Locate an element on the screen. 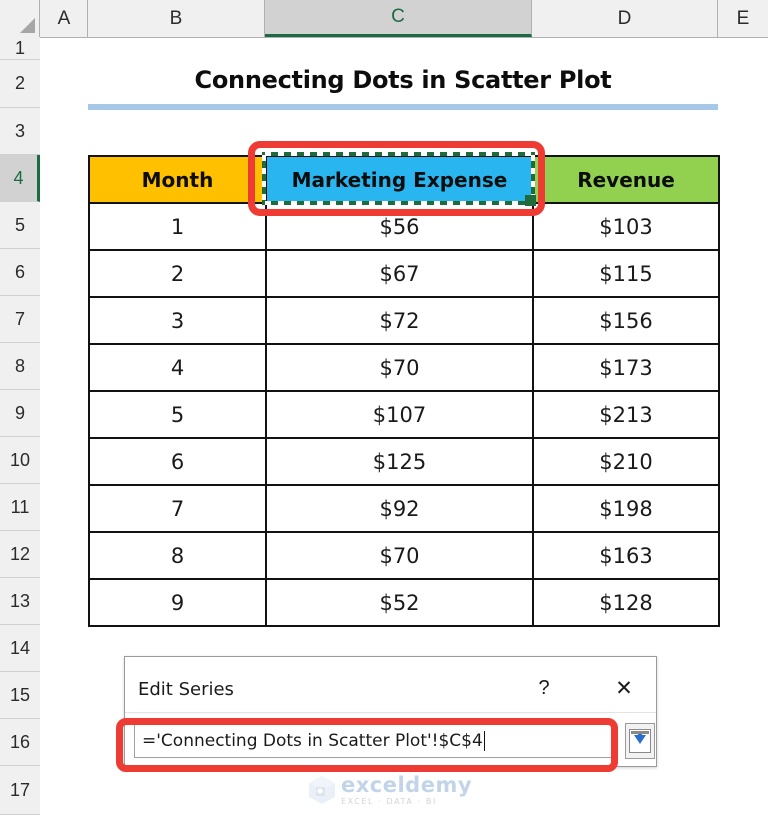  row-header-11: 11 is located at coordinates (20, 507).